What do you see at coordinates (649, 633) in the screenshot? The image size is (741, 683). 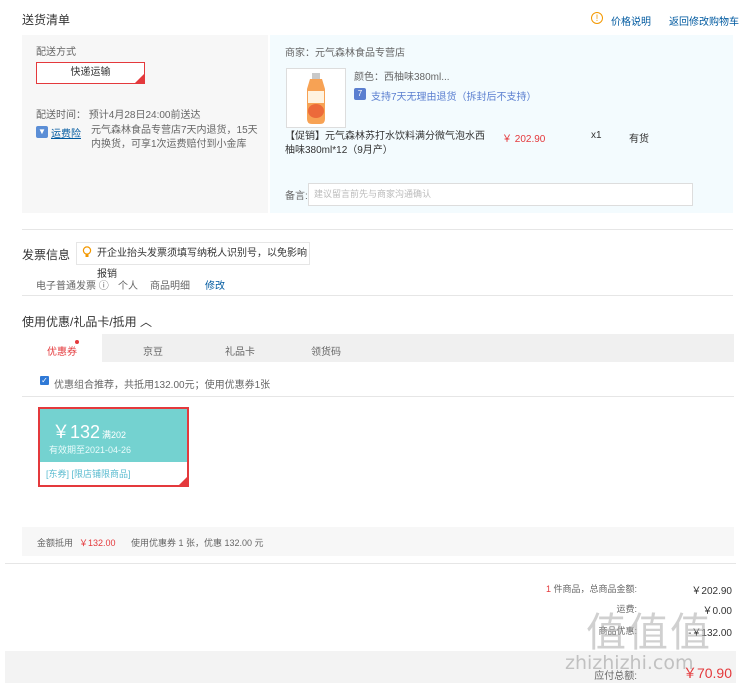 I see `watermark-logo: 值值值` at bounding box center [649, 633].